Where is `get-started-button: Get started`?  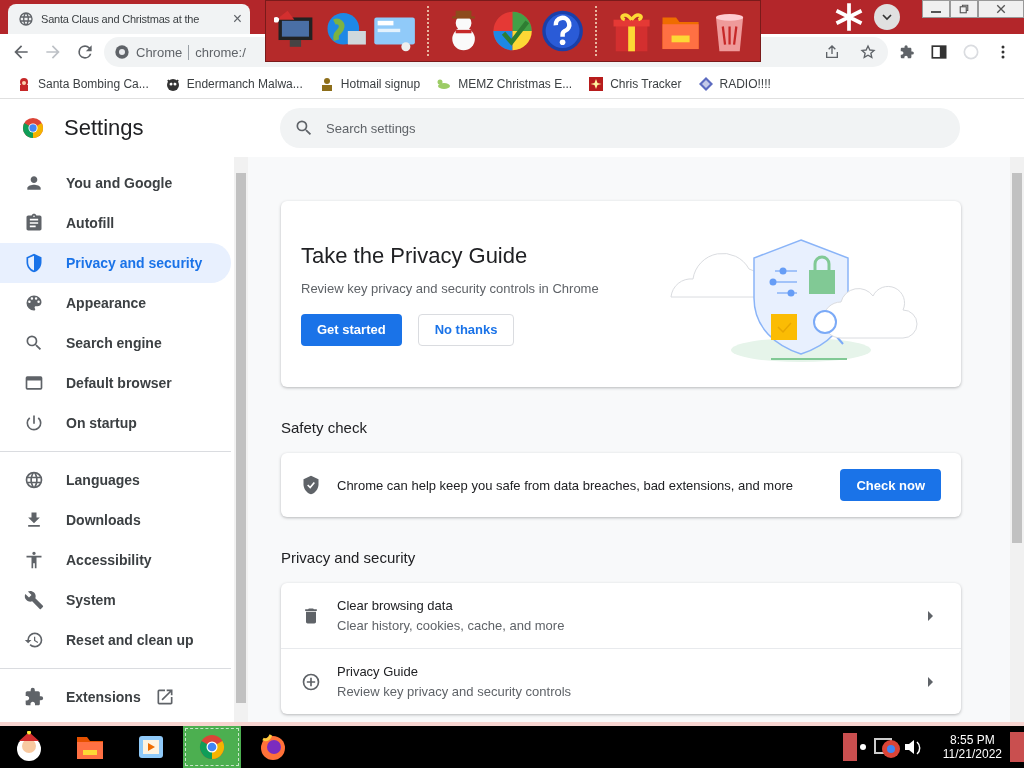
get-started-button: Get started is located at coordinates (351, 329).